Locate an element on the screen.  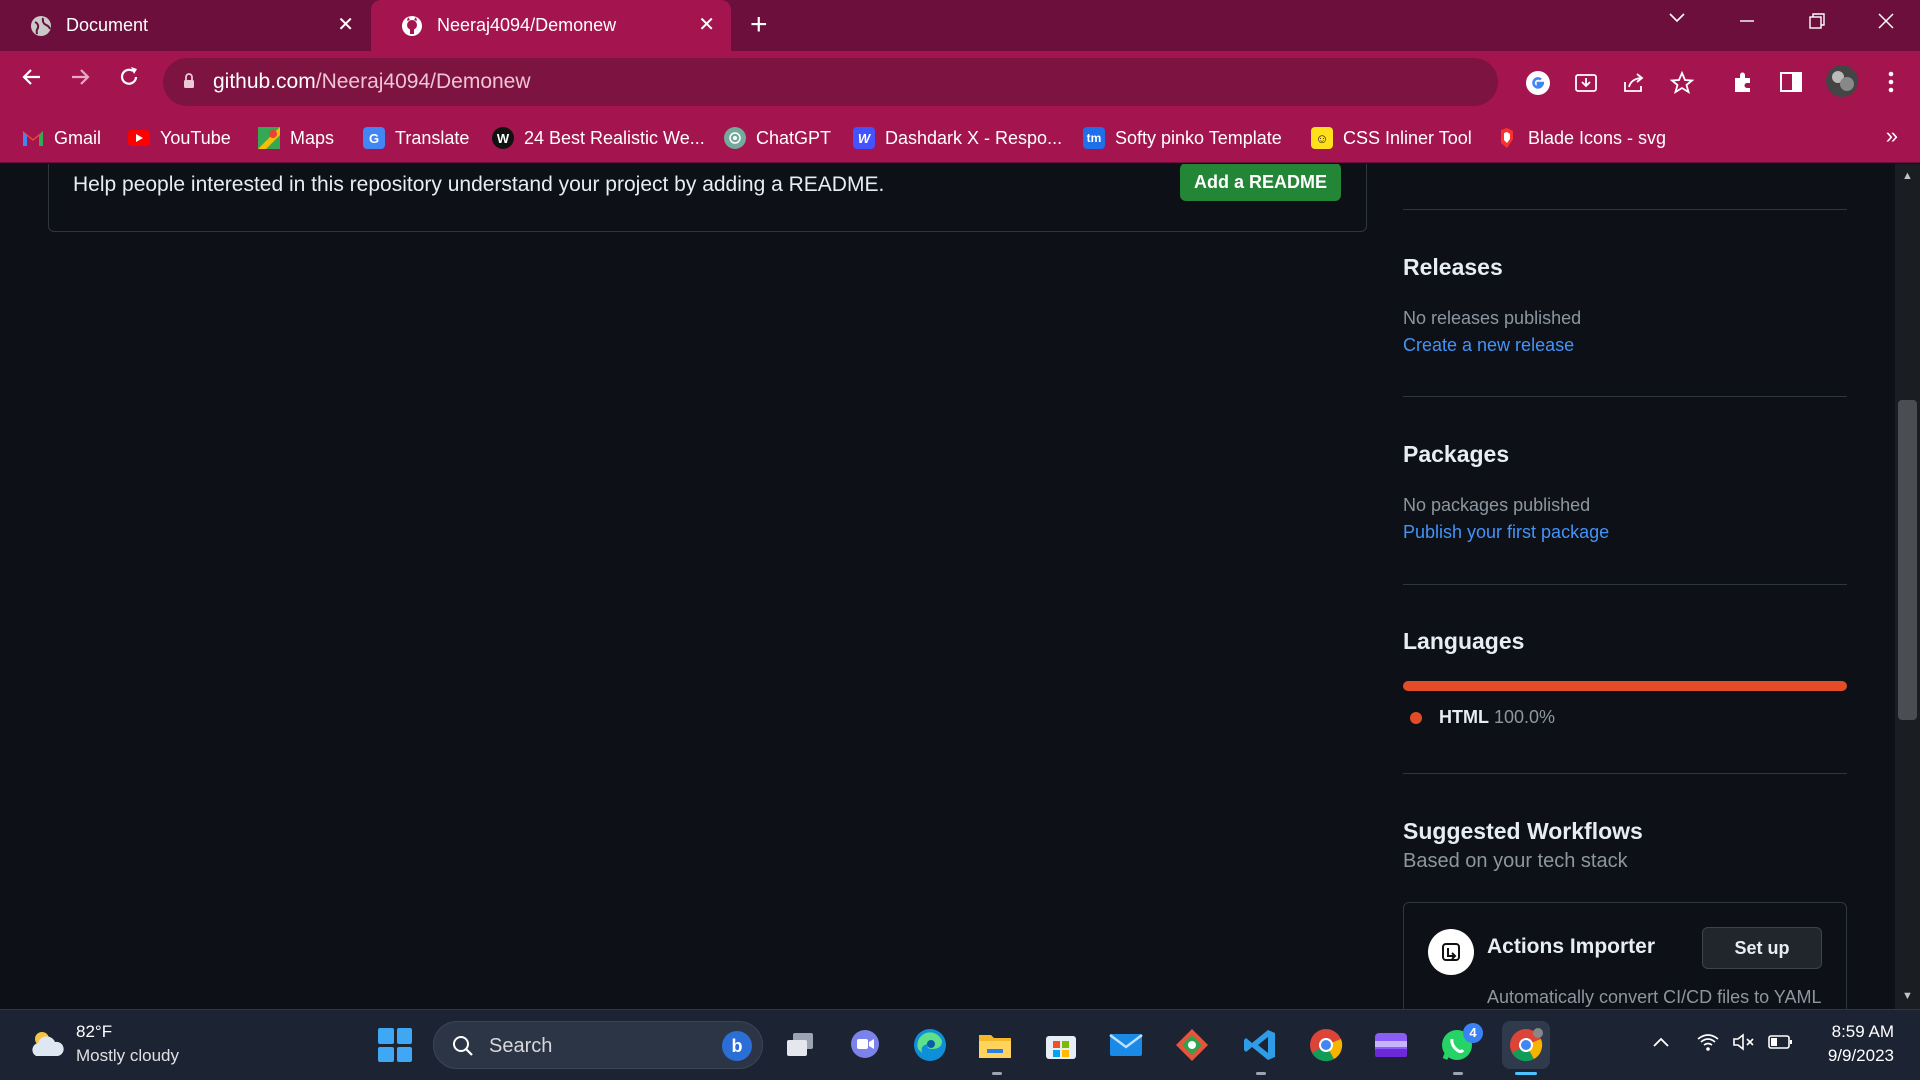
bookmark-gmail: Gmail is located at coordinates (61, 138).